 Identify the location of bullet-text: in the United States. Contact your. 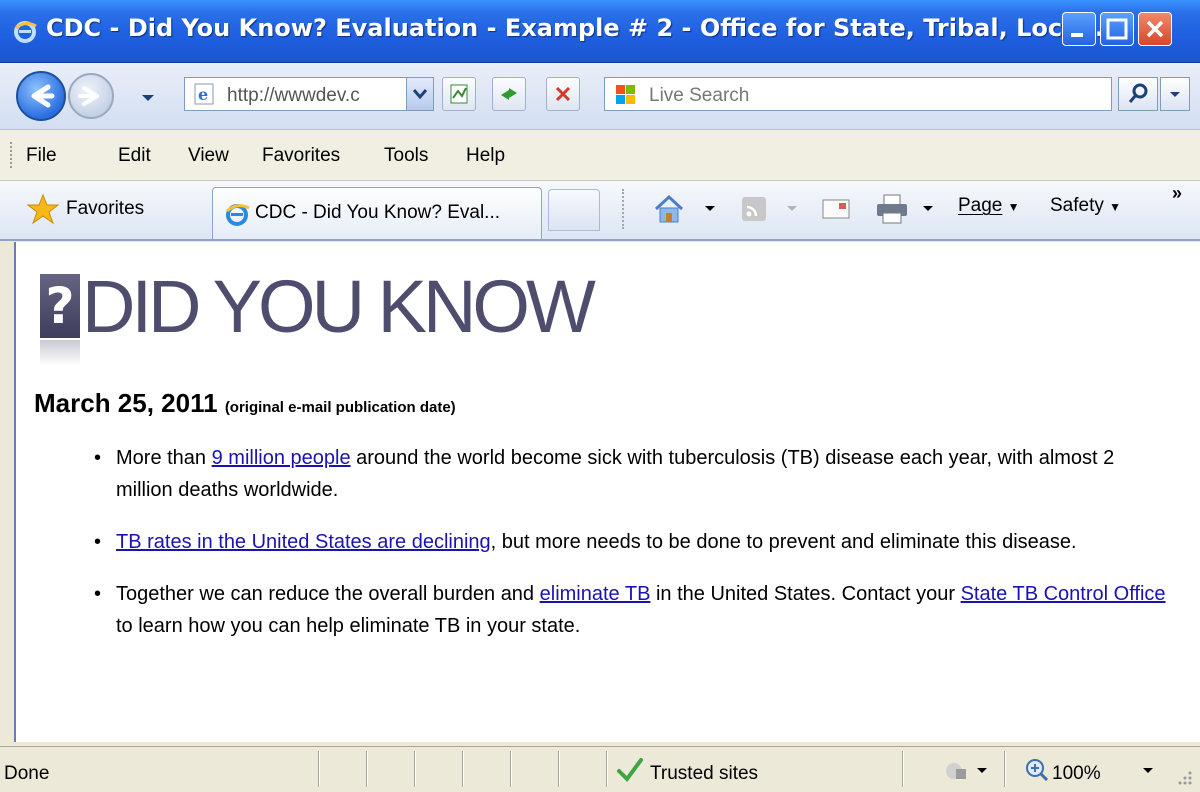
(805, 594).